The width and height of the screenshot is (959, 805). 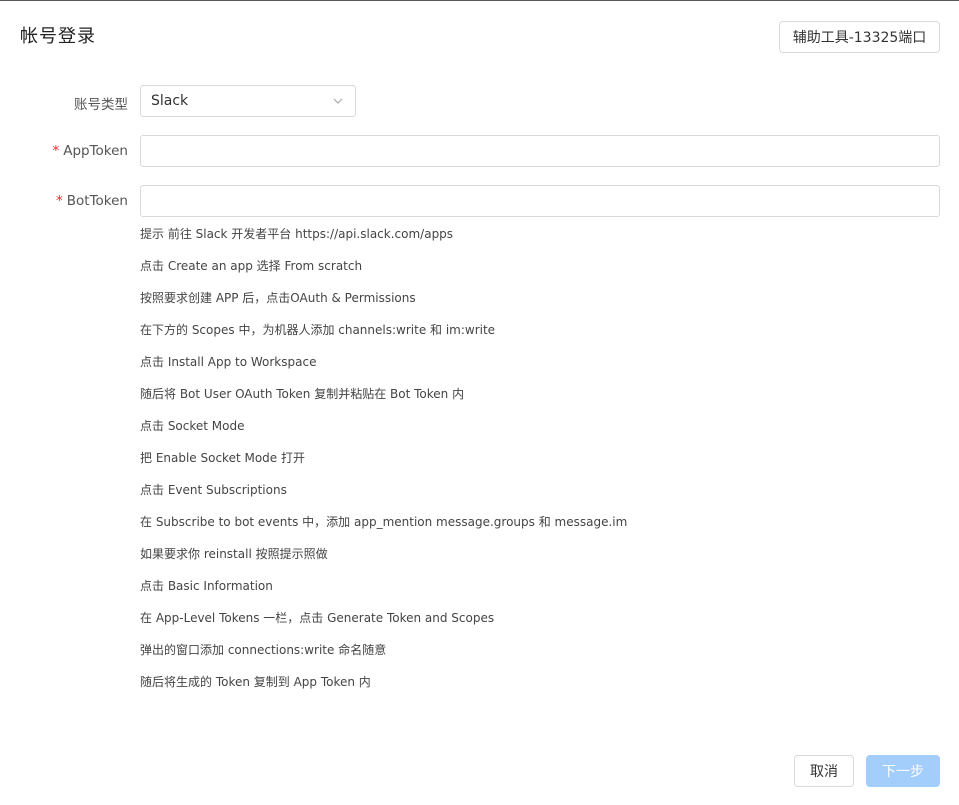 I want to click on bot-token-label: * BotToken, so click(x=92, y=201).